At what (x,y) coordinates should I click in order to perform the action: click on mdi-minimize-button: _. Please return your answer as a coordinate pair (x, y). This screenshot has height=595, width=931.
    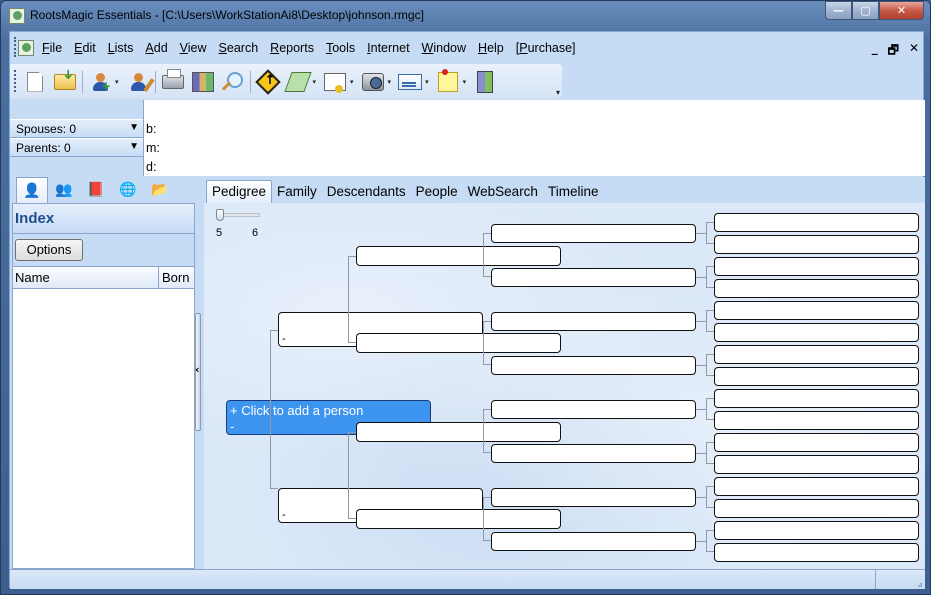
    Looking at the image, I should click on (875, 51).